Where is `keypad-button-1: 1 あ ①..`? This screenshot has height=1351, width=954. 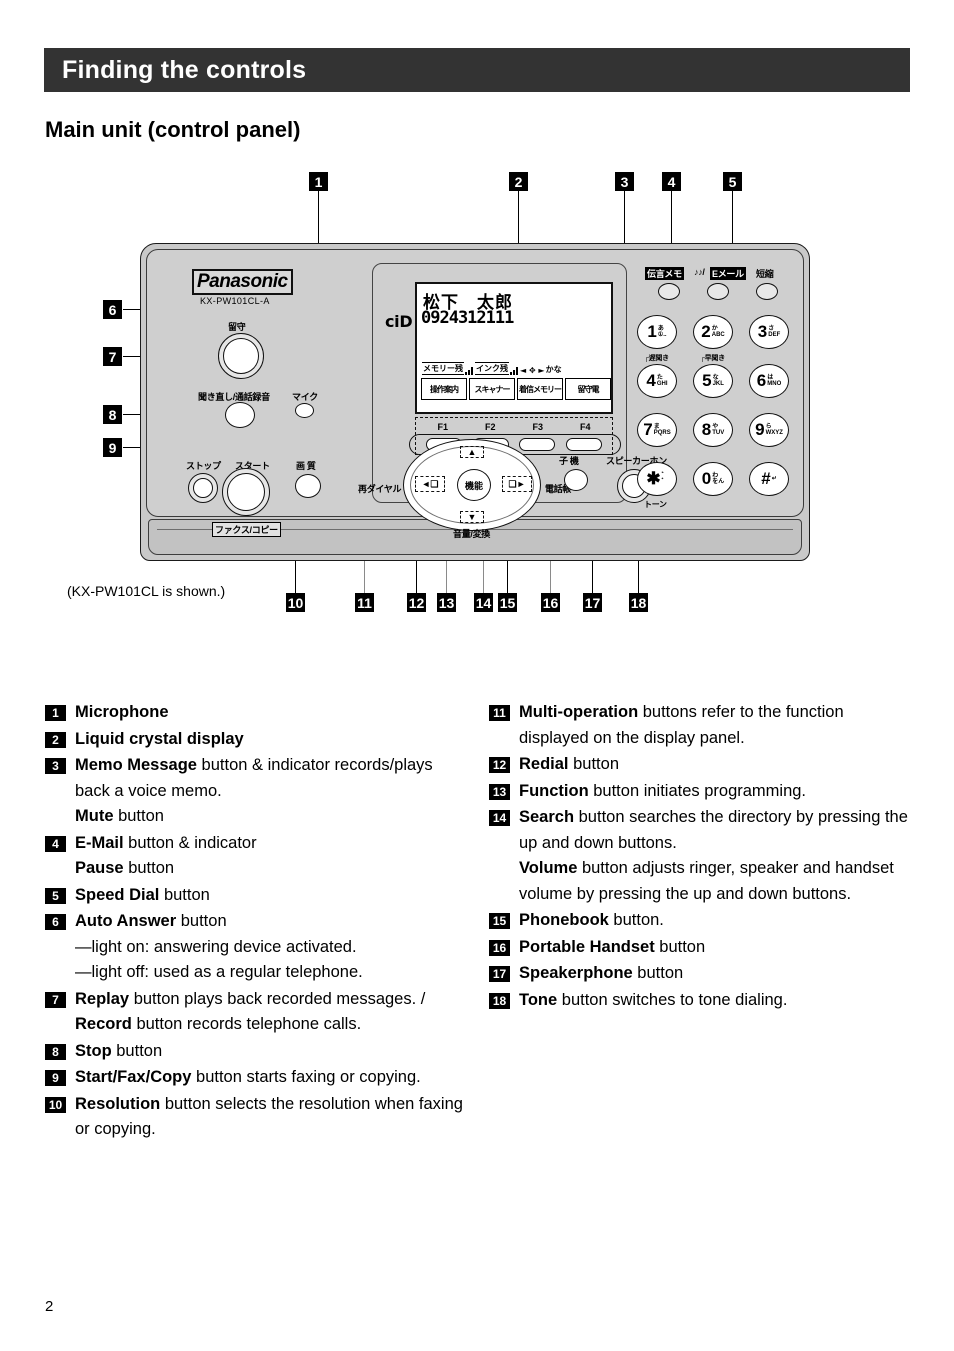 keypad-button-1: 1 あ ①.. is located at coordinates (657, 332).